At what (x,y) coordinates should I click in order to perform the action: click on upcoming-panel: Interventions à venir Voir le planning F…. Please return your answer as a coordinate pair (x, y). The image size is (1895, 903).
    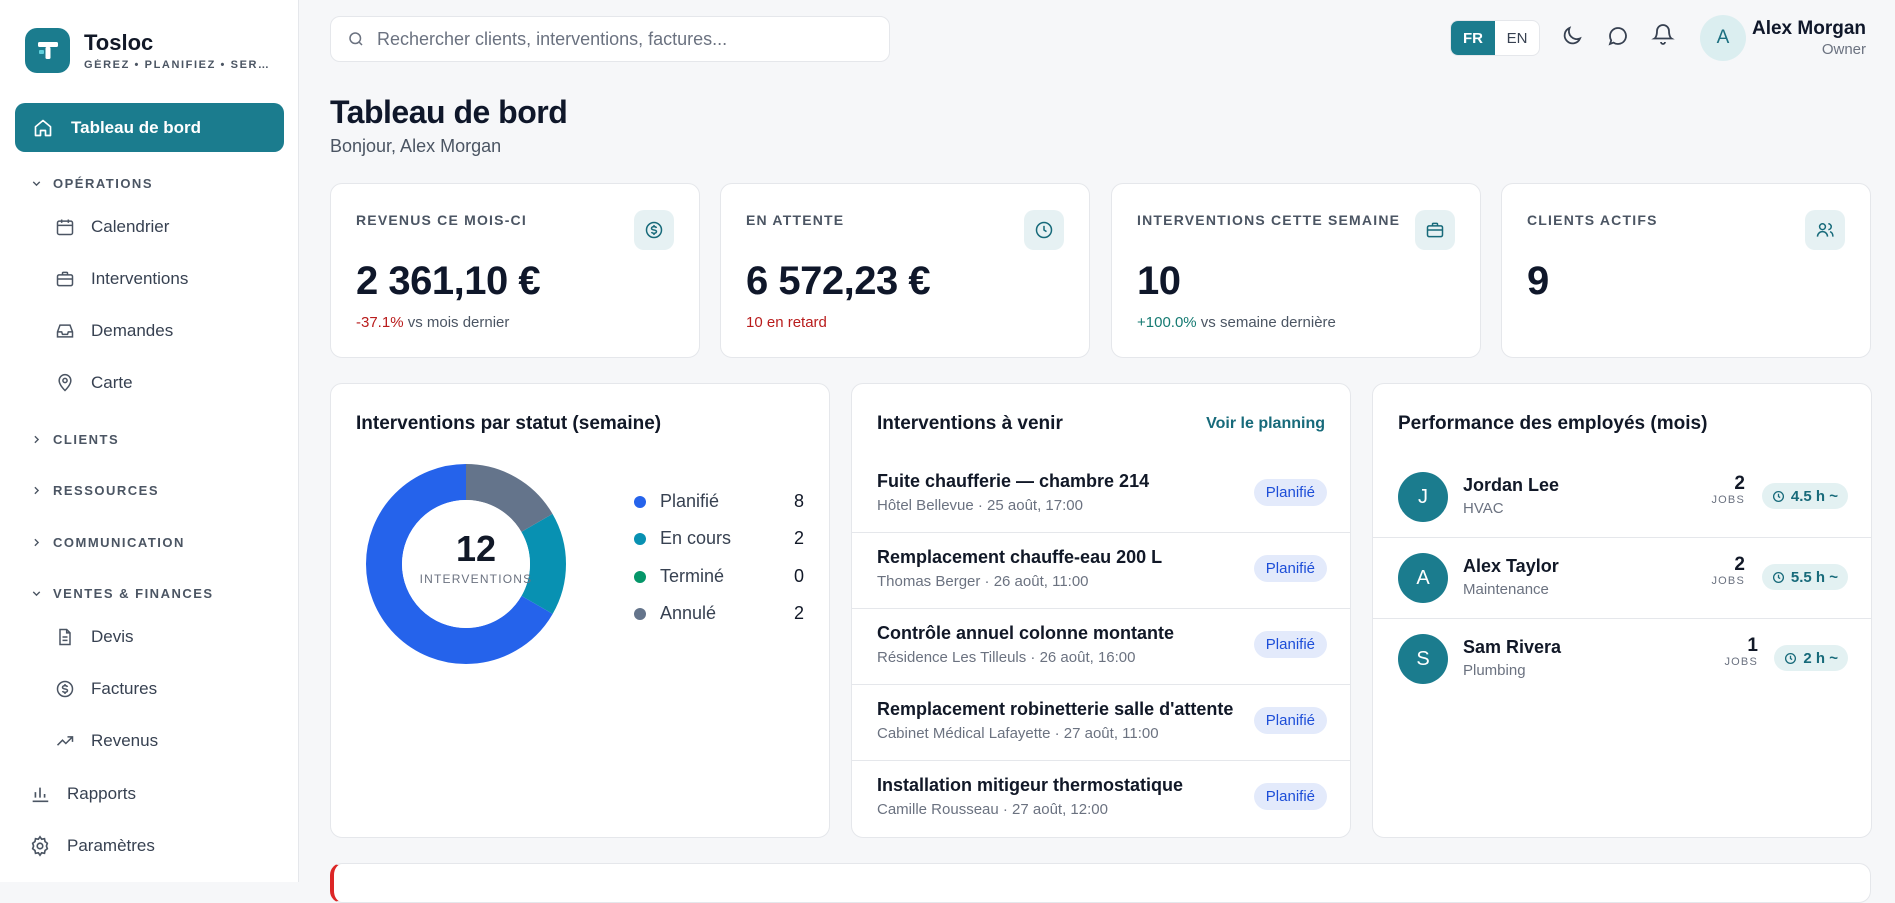
    Looking at the image, I should click on (1101, 610).